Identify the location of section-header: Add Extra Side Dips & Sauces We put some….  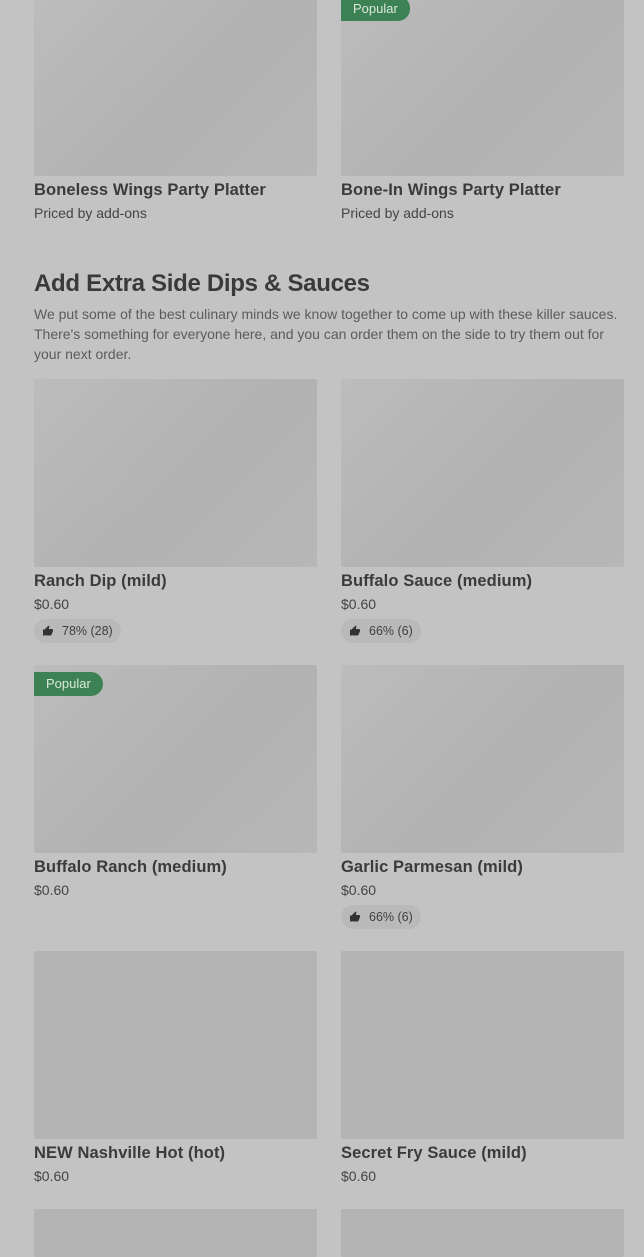
(329, 317).